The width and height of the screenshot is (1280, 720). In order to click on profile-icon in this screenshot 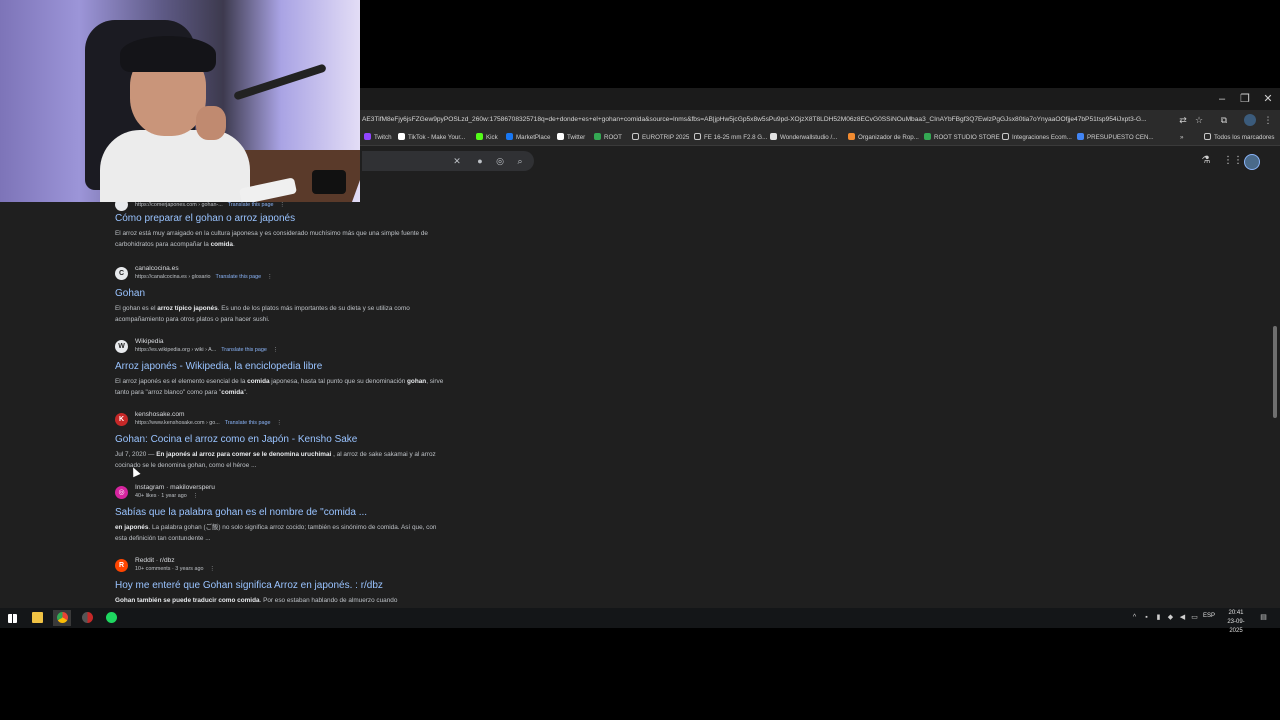, I will do `click(1250, 120)`.